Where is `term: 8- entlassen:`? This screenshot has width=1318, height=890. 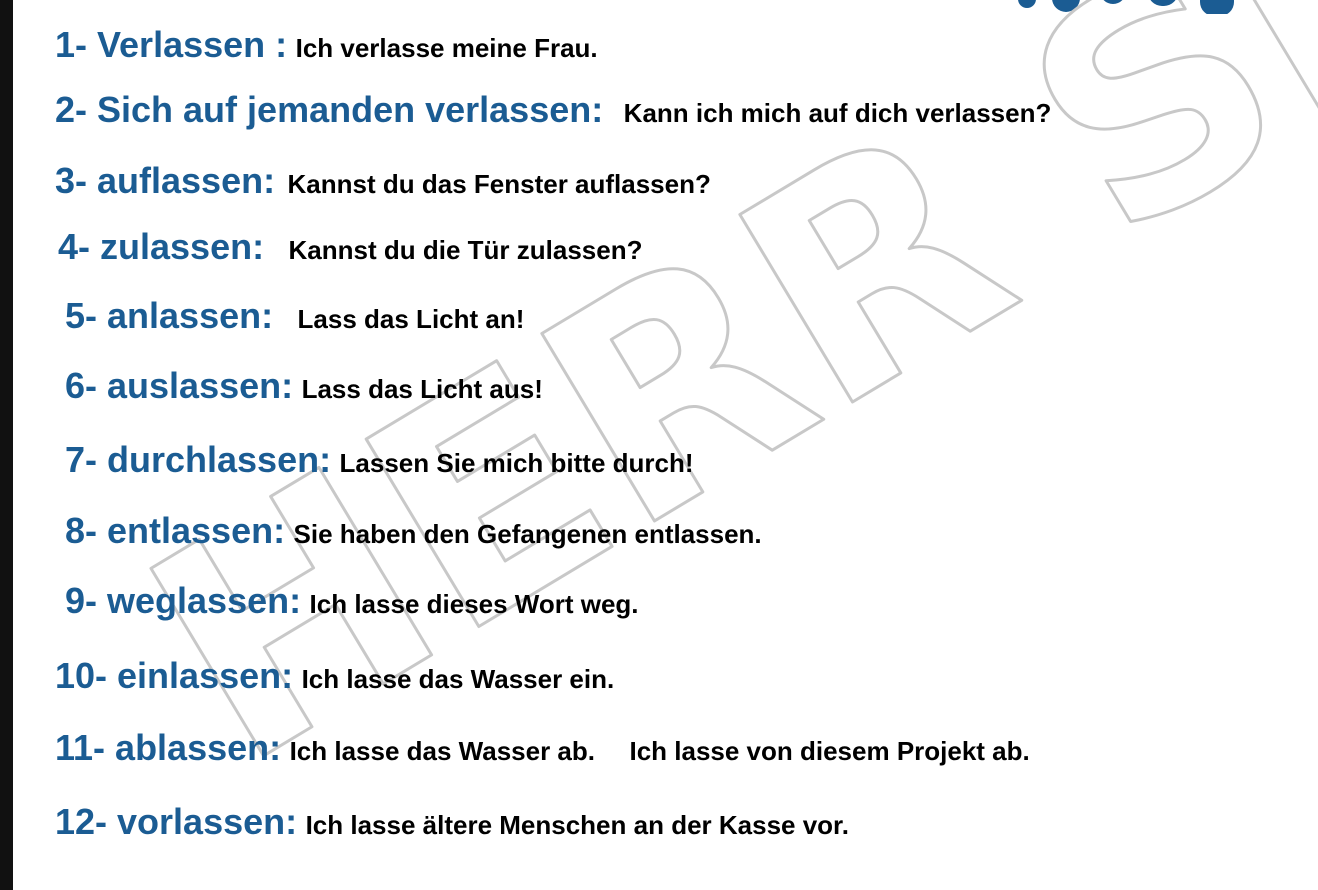
term: 8- entlassen: is located at coordinates (175, 530).